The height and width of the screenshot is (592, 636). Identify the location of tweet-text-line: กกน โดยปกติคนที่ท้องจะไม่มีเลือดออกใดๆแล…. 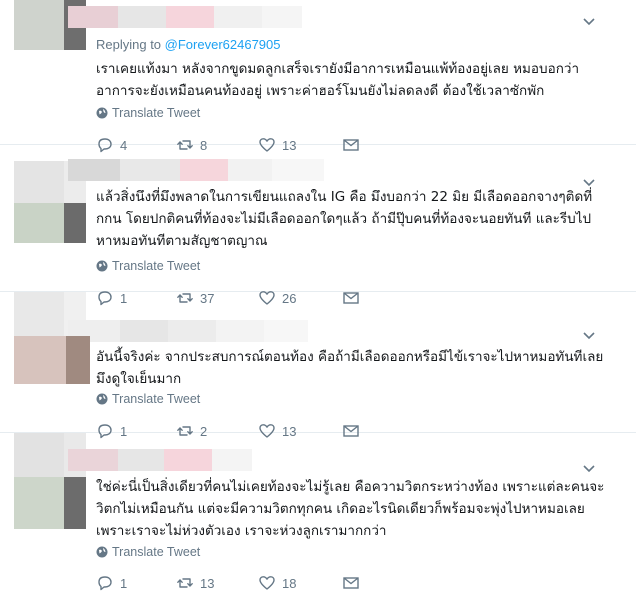
(344, 219).